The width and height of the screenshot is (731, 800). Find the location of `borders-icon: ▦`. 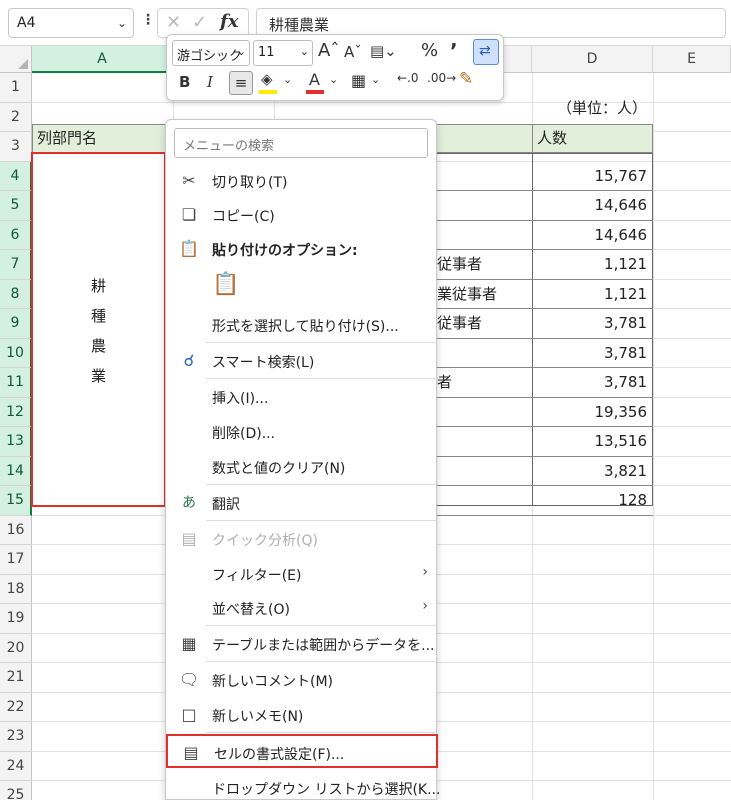

borders-icon: ▦ is located at coordinates (358, 80).